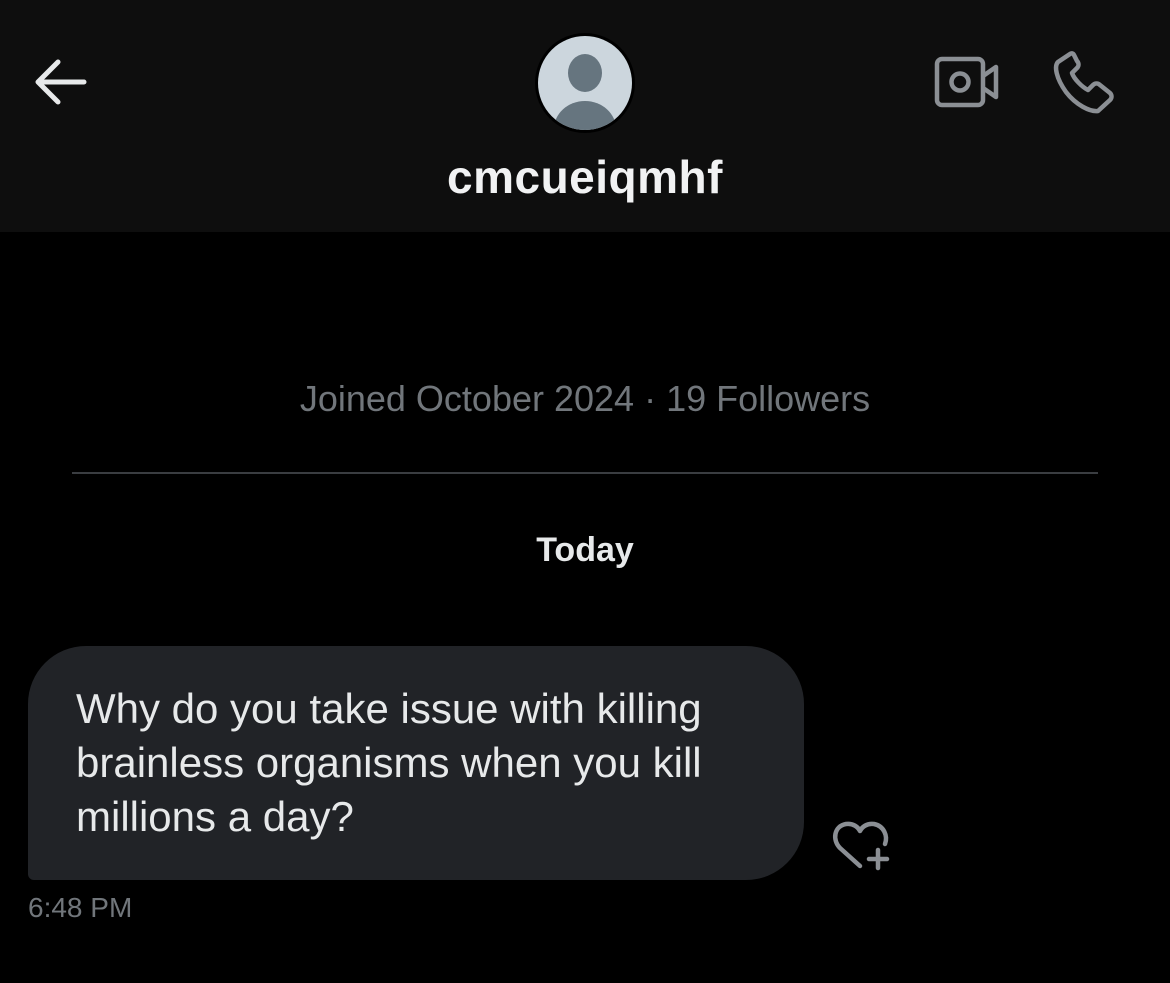 The width and height of the screenshot is (1170, 983). I want to click on add-reaction-button, so click(865, 846).